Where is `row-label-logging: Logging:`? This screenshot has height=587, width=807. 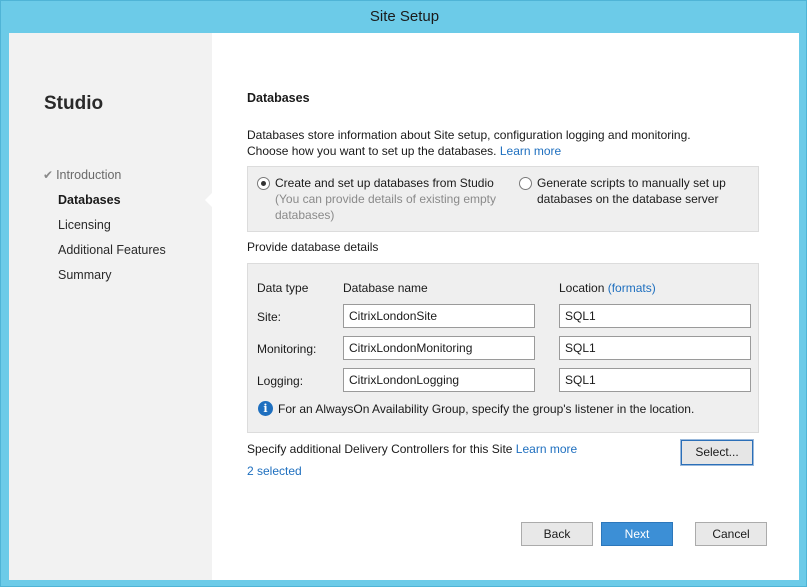
row-label-logging: Logging: is located at coordinates (280, 381).